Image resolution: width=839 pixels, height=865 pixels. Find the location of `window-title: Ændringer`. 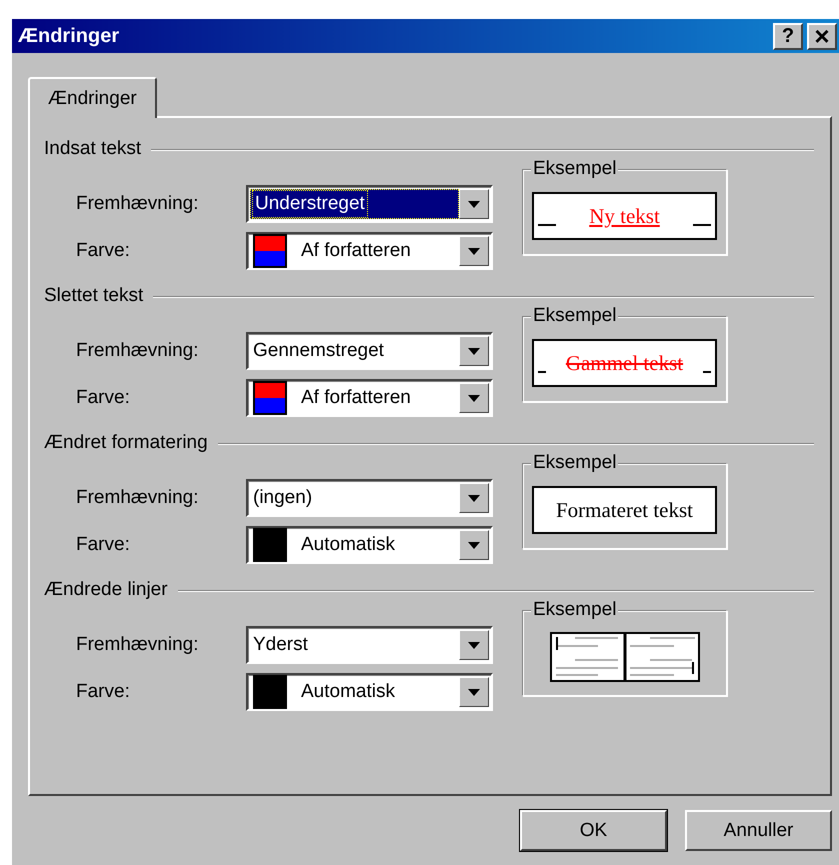

window-title: Ændringer is located at coordinates (69, 36).